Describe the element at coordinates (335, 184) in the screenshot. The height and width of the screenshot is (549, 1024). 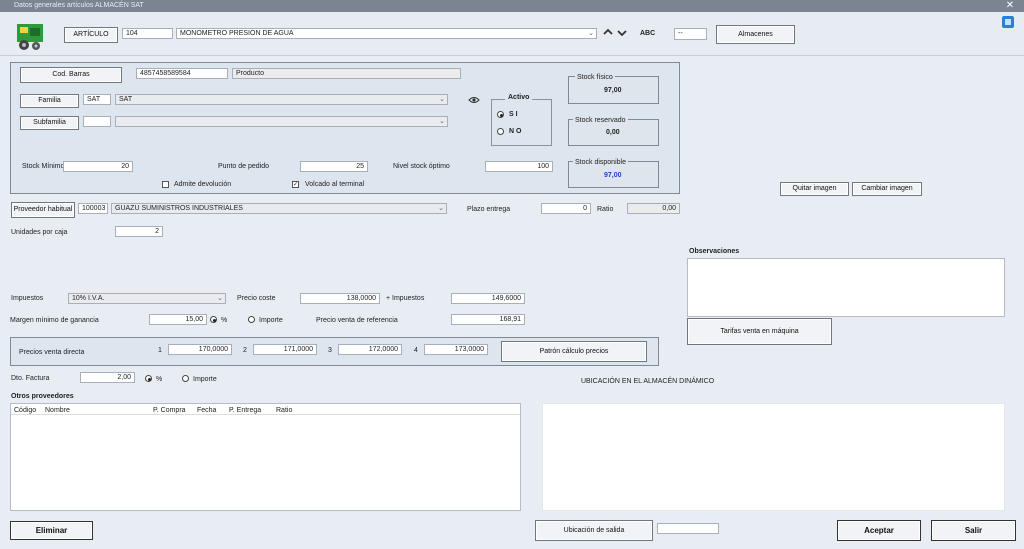
I see `volcado-terminal-label: Volcado al terminal` at that location.